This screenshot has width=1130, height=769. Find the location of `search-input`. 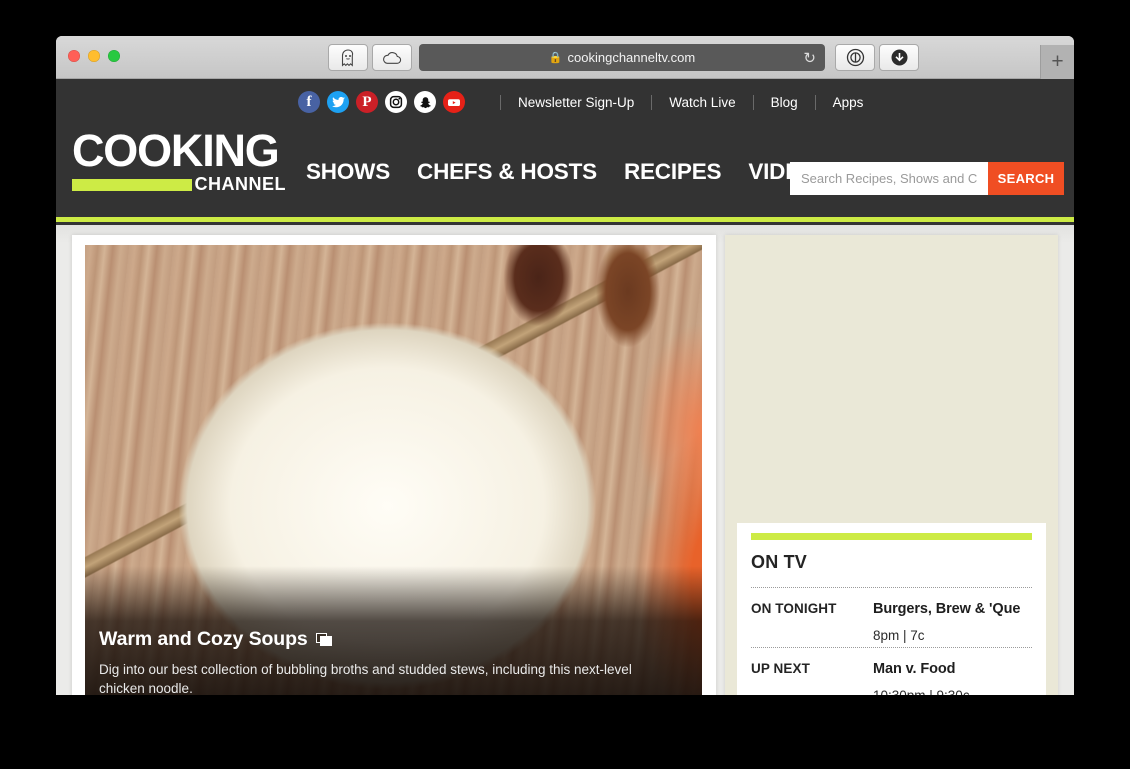

search-input is located at coordinates (889, 178).